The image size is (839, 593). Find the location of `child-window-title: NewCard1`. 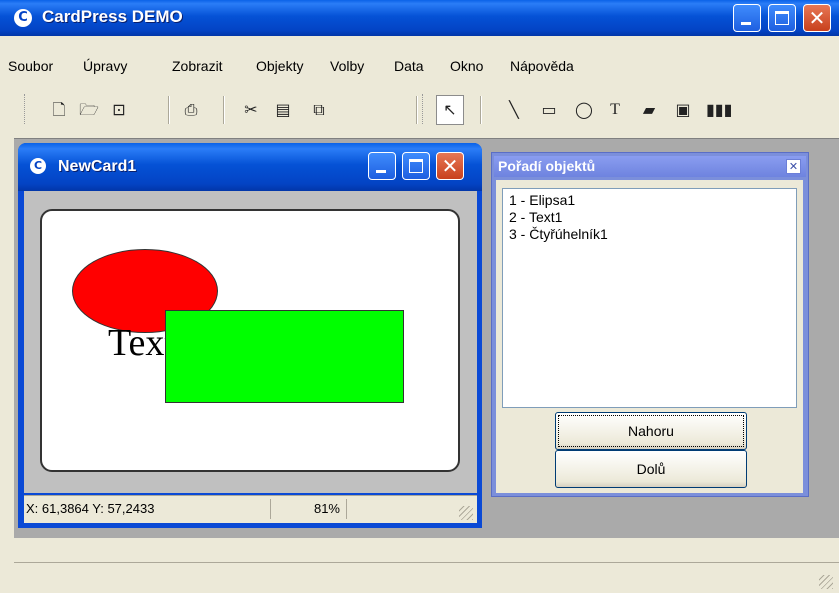

child-window-title: NewCard1 is located at coordinates (97, 166).